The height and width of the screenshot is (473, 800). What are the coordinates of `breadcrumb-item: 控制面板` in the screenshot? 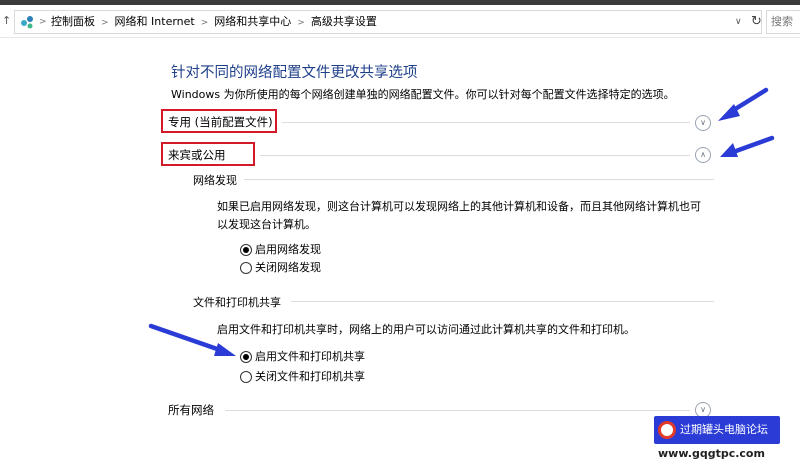 It's located at (73, 21).